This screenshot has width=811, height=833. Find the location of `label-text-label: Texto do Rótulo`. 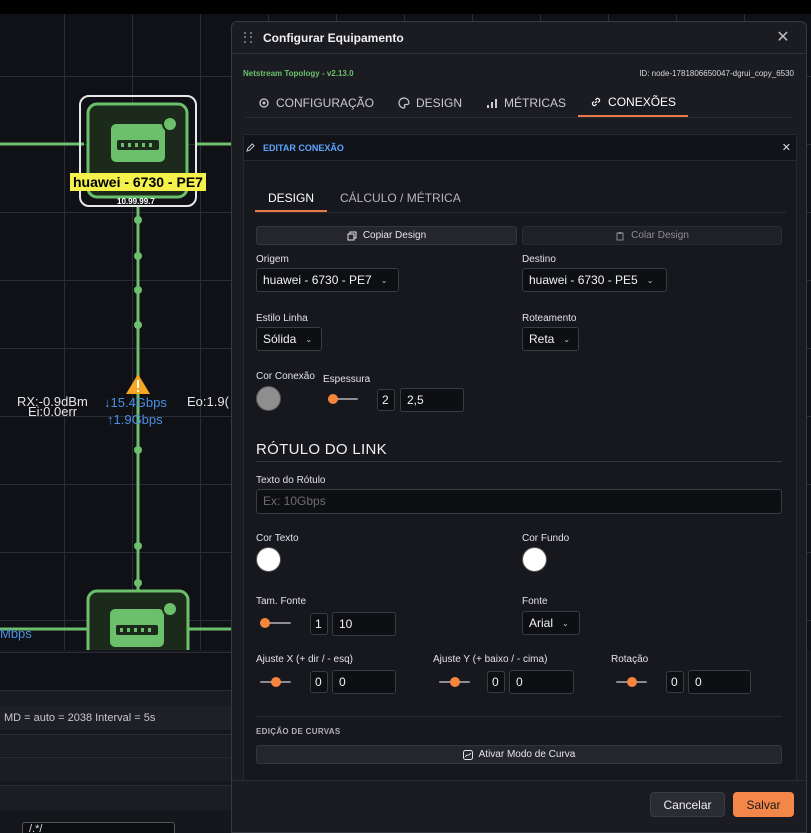

label-text-label: Texto do Rótulo is located at coordinates (291, 480).